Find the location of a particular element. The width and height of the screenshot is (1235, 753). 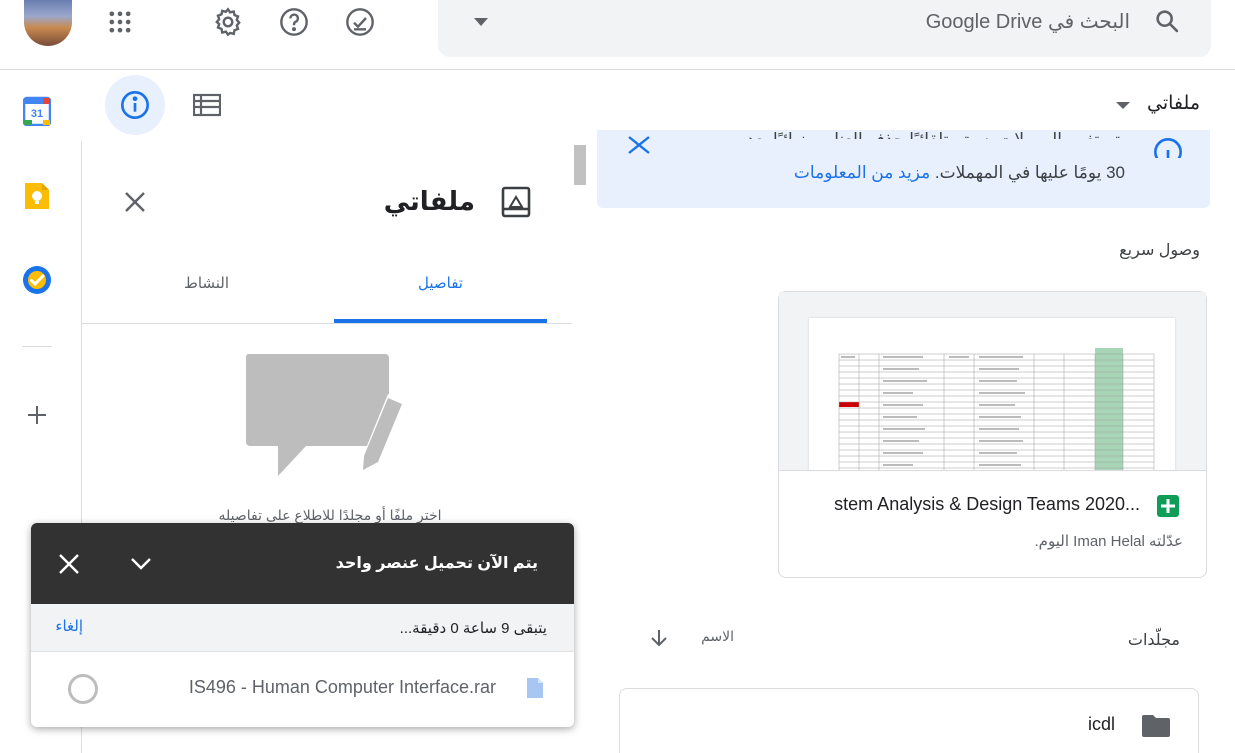

close-details-icon is located at coordinates (135, 202).